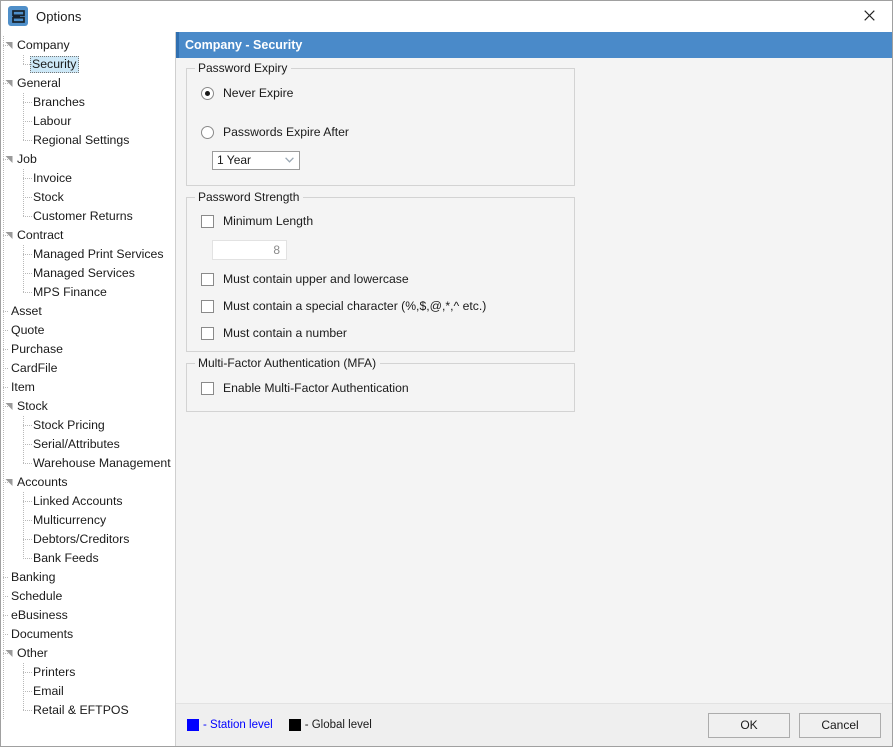 The height and width of the screenshot is (747, 893). What do you see at coordinates (88, 83) in the screenshot?
I see `tree-item-general: General` at bounding box center [88, 83].